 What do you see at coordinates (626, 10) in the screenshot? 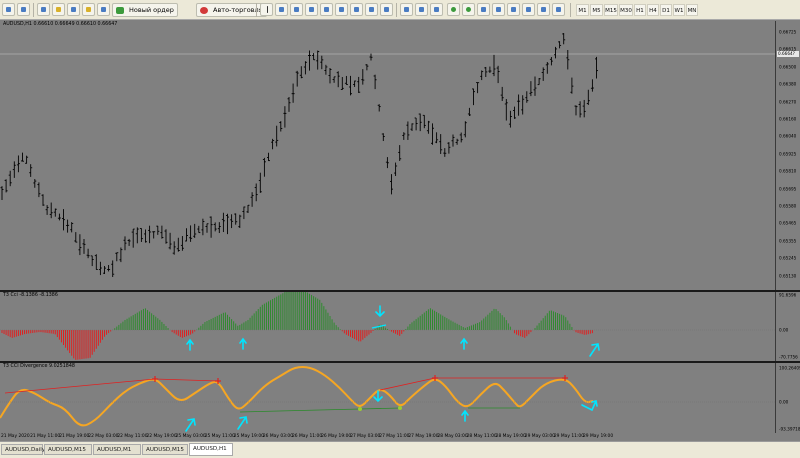
I see `timeframe-m30-button: M30` at bounding box center [626, 10].